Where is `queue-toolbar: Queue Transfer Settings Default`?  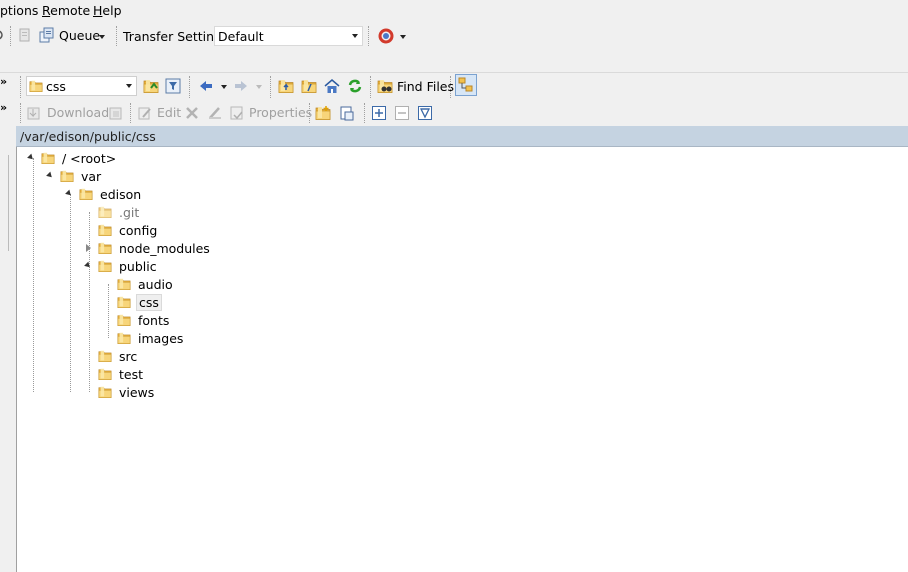
queue-toolbar: Queue Transfer Settings Default is located at coordinates (454, 36).